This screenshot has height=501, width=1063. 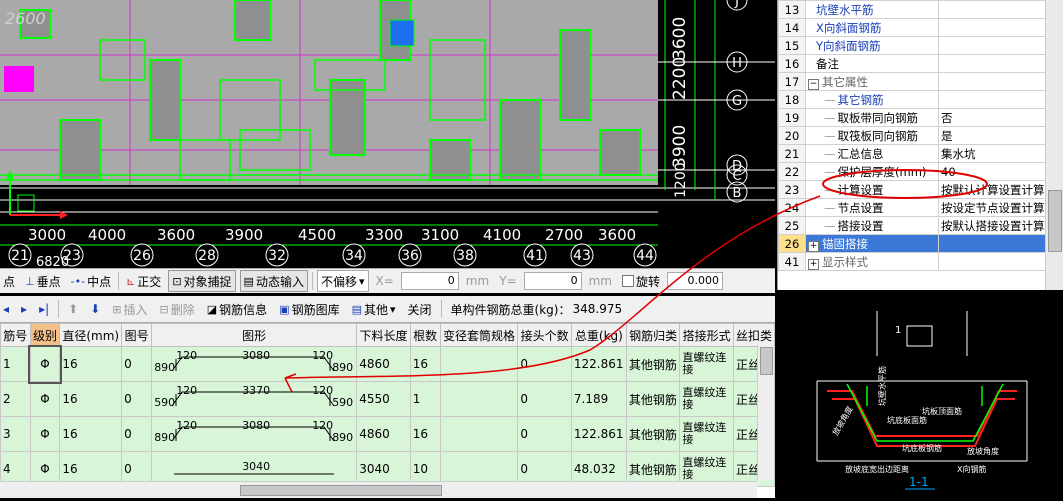 What do you see at coordinates (274, 281) in the screenshot?
I see `dynamic-input-button: ▤动态输入` at bounding box center [274, 281].